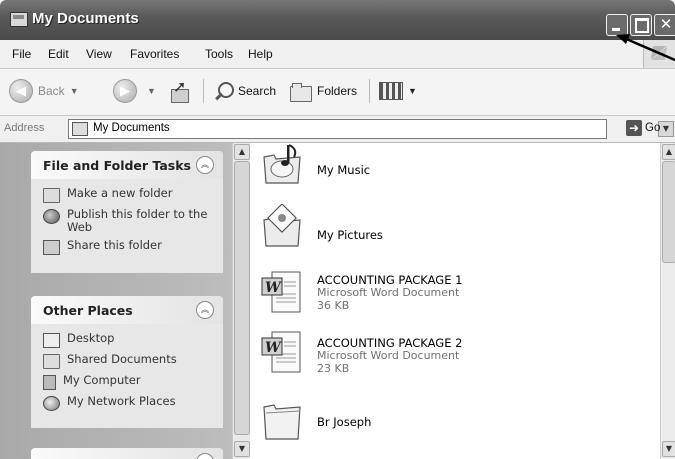  I want to click on file-size: 23 KB, so click(333, 368).